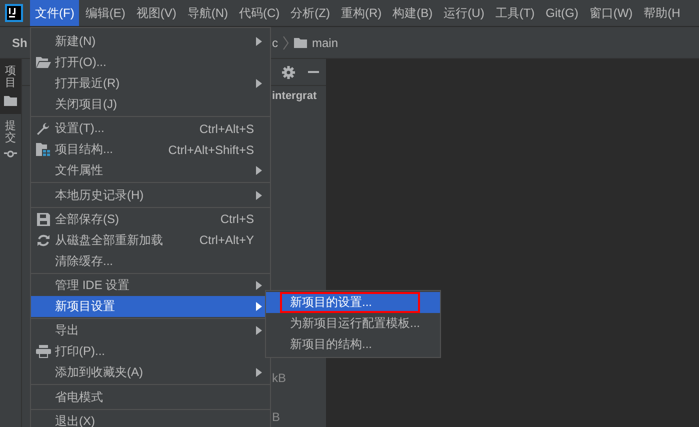 Image resolution: width=699 pixels, height=427 pixels. What do you see at coordinates (150, 195) in the screenshot?
I see `menu-item: 本地历史记录(H)` at bounding box center [150, 195].